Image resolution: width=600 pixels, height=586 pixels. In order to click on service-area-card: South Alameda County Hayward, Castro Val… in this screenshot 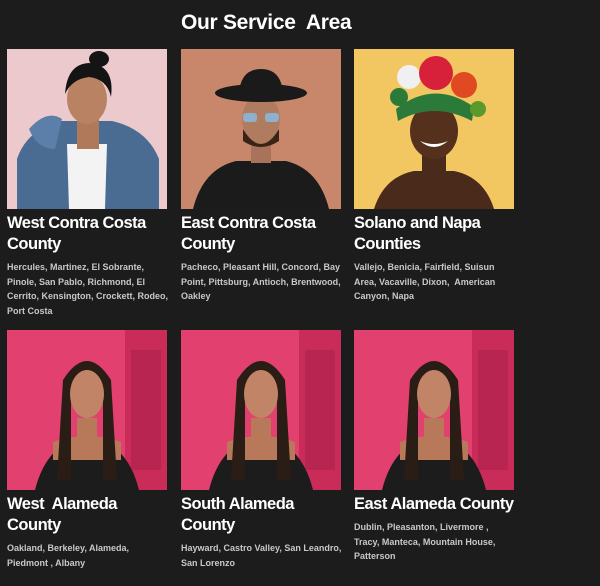, I will do `click(262, 450)`.